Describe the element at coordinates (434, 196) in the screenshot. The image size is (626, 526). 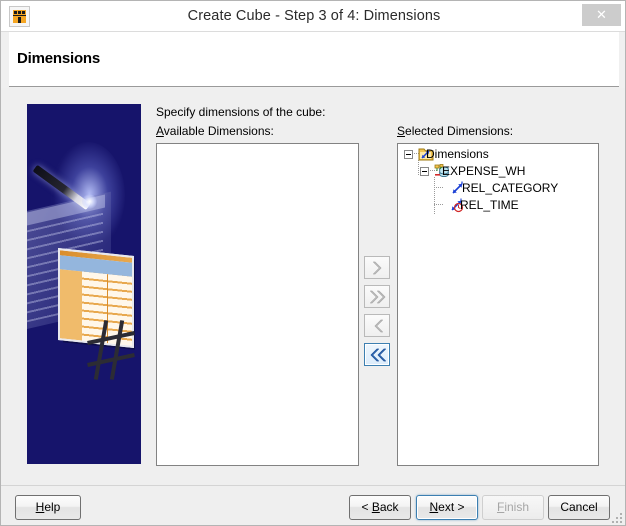
I see `tree-line-cube-vertical` at that location.